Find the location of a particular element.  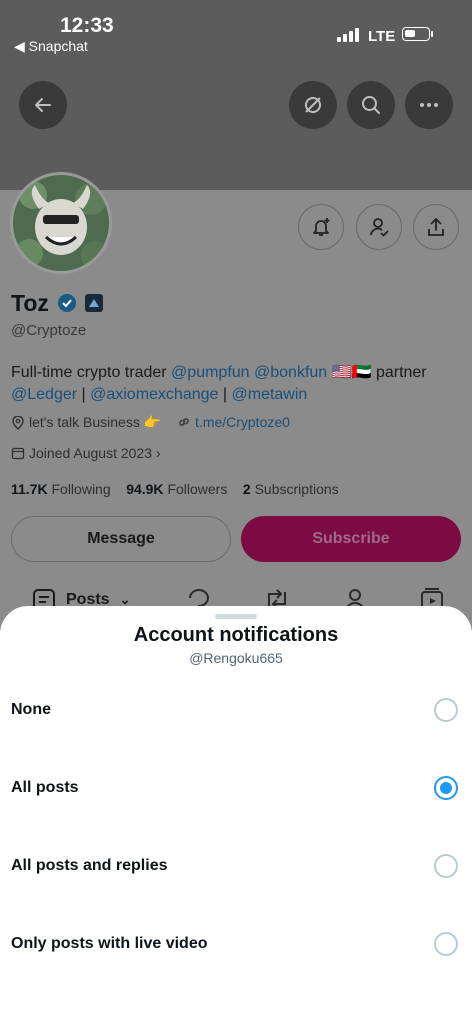

battery-icon is located at coordinates (416, 34).